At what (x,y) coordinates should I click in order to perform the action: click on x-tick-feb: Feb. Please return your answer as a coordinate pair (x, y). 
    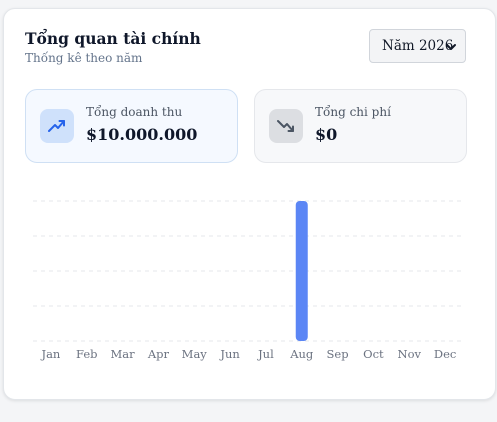
    Looking at the image, I should click on (87, 354).